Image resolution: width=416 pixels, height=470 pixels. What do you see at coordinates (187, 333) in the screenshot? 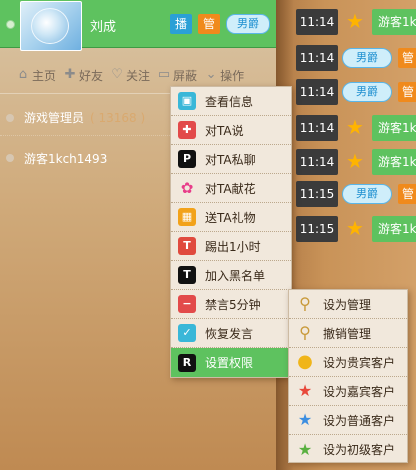
I see `check-icon: ✓` at bounding box center [187, 333].